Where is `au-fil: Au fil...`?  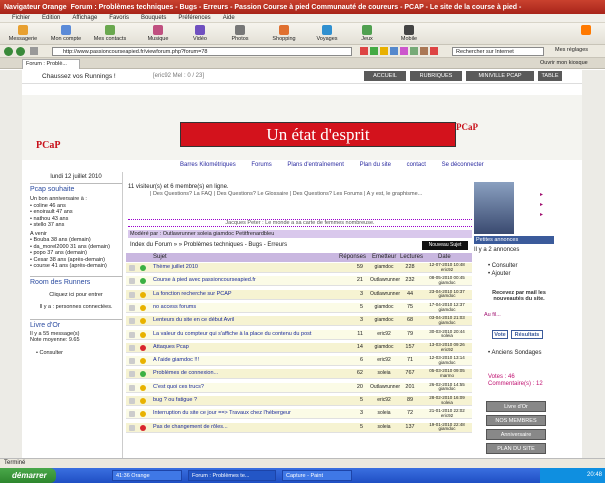
au-fil: Au fil... is located at coordinates (492, 315).